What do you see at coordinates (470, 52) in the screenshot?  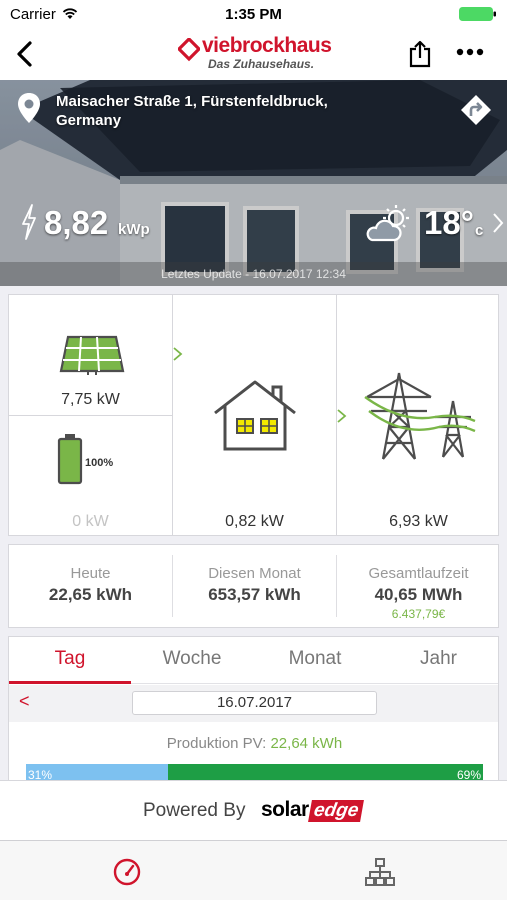 I see `more-options-icon` at bounding box center [470, 52].